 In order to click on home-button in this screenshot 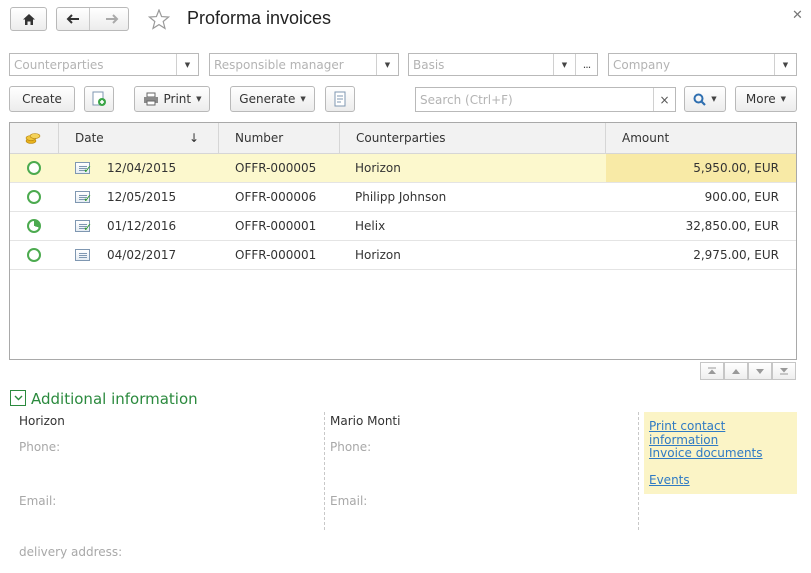, I will do `click(28, 19)`.